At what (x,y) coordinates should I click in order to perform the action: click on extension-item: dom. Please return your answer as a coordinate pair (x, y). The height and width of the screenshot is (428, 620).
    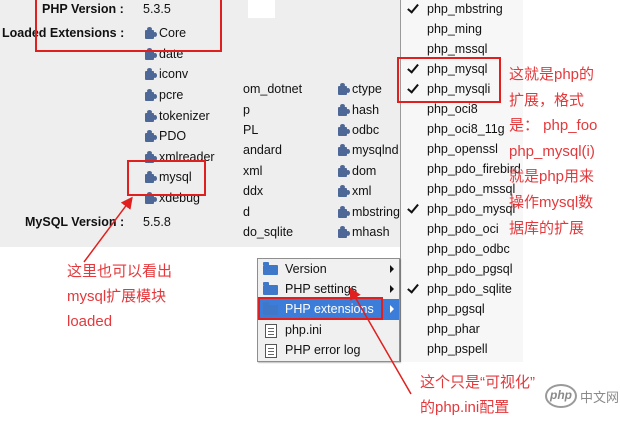
    Looking at the image, I should click on (368, 171).